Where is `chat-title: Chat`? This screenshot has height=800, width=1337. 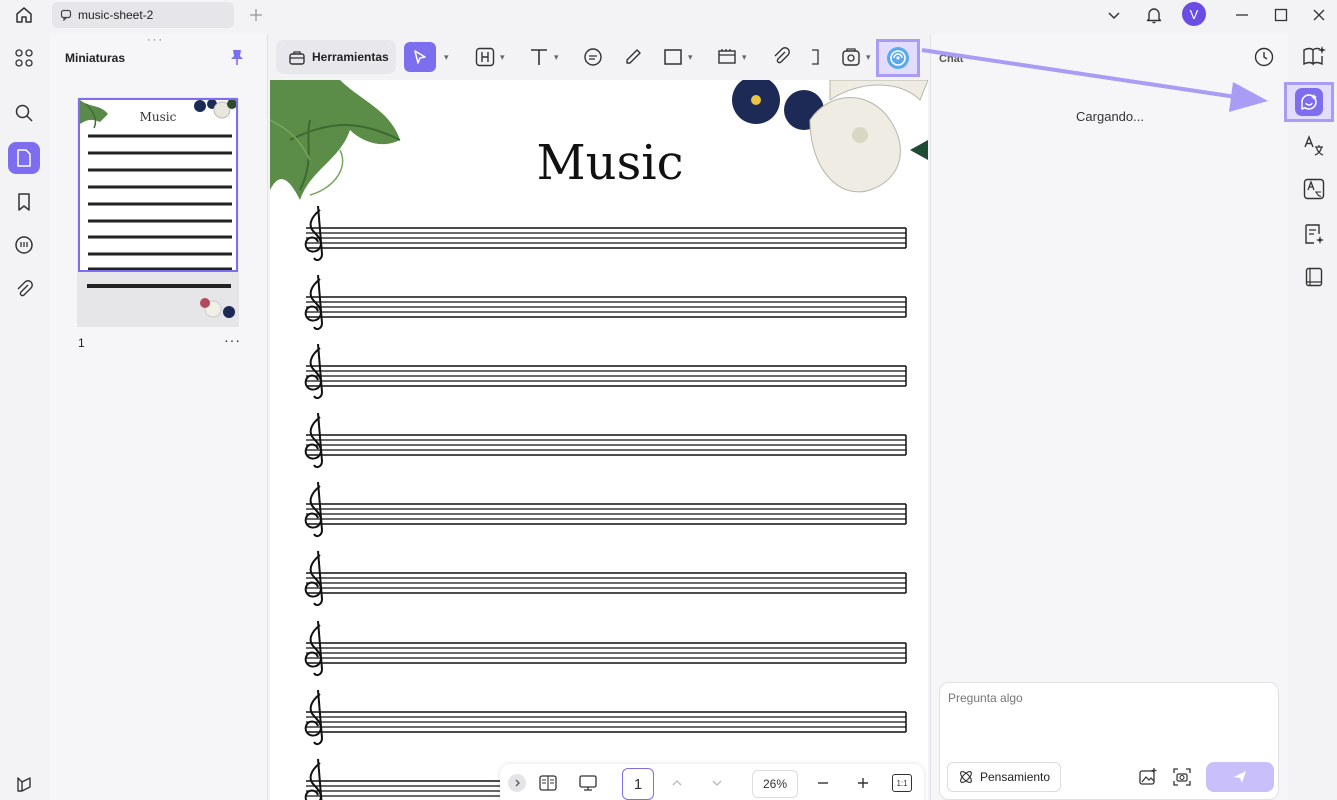
chat-title: Chat is located at coordinates (951, 59).